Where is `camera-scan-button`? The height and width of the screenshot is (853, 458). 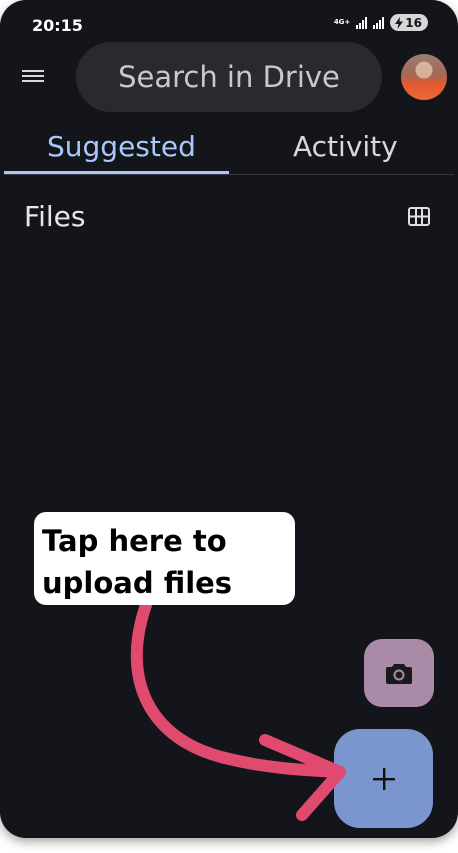 camera-scan-button is located at coordinates (399, 673).